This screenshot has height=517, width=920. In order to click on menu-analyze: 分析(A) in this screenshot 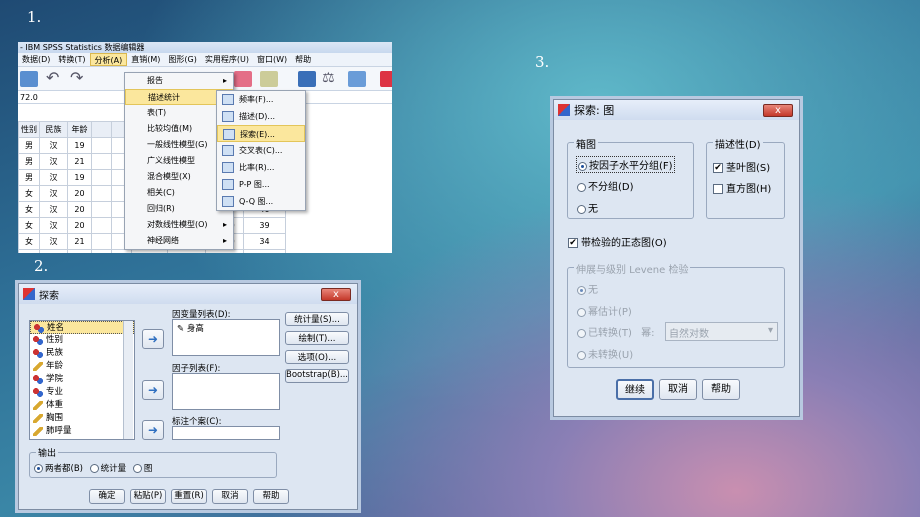, I will do `click(108, 59)`.